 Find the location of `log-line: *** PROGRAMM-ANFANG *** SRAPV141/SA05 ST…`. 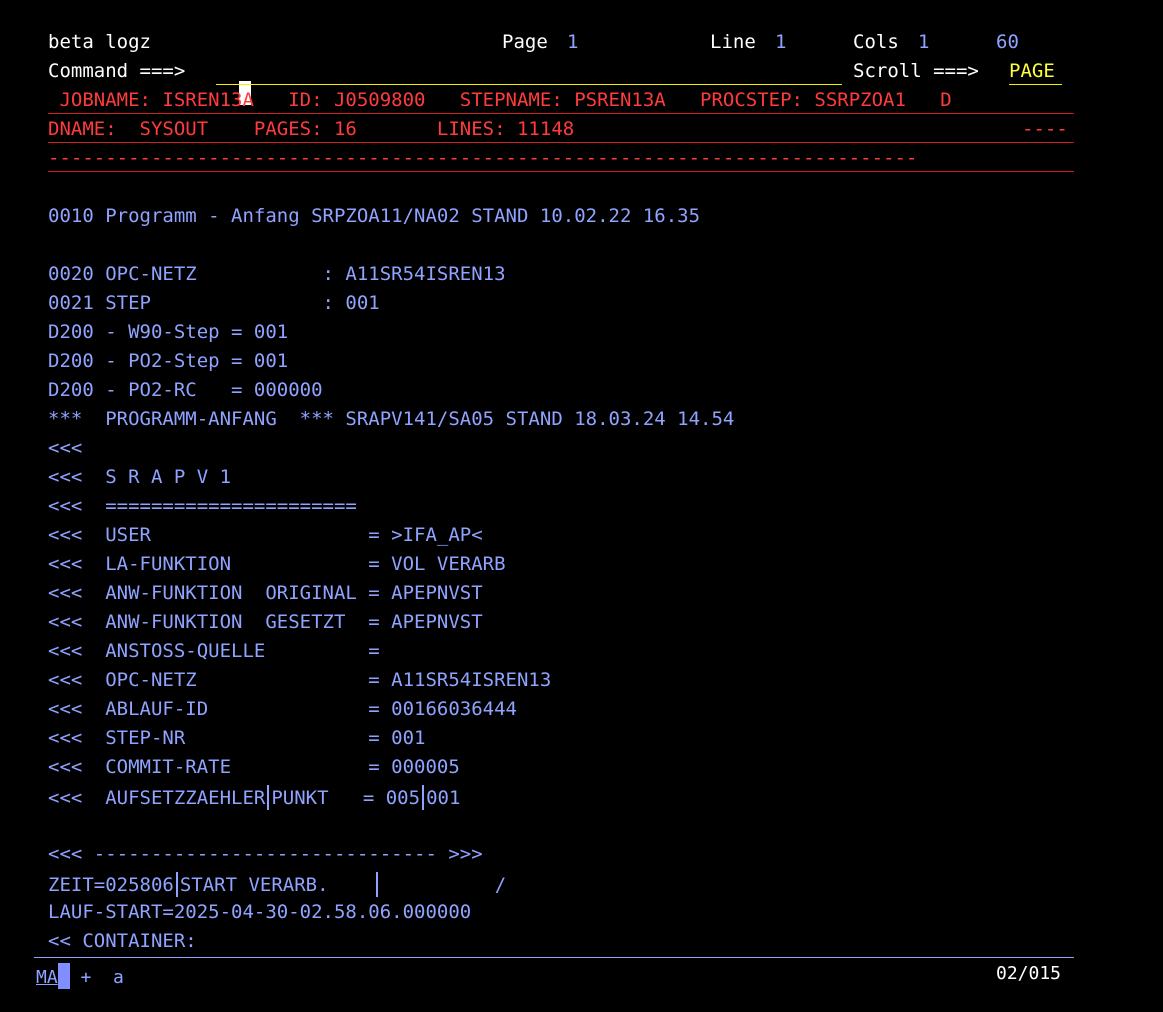

log-line: *** PROGRAMM-ANFANG *** SRAPV141/SA05 ST… is located at coordinates (391, 419).